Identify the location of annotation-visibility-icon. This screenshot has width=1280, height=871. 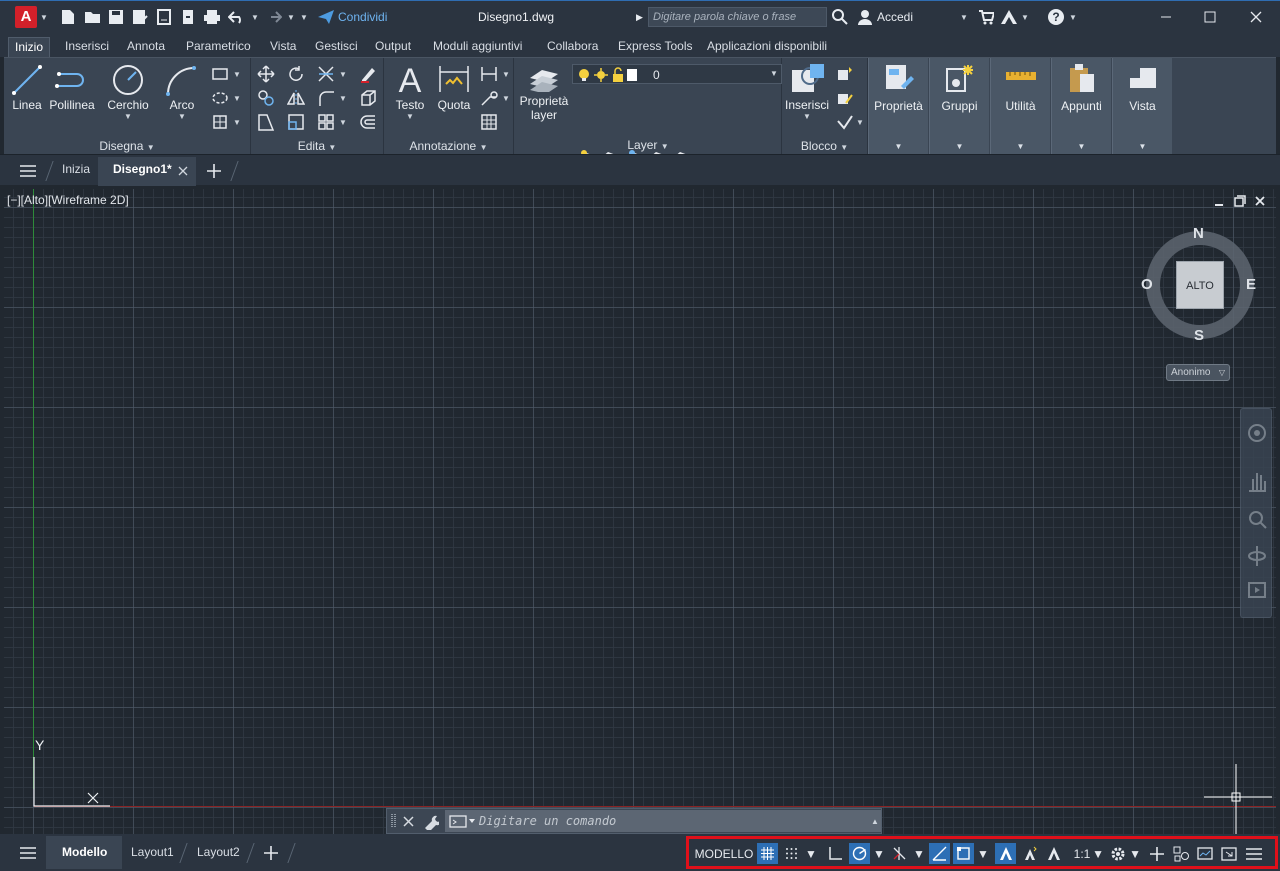
(1005, 853).